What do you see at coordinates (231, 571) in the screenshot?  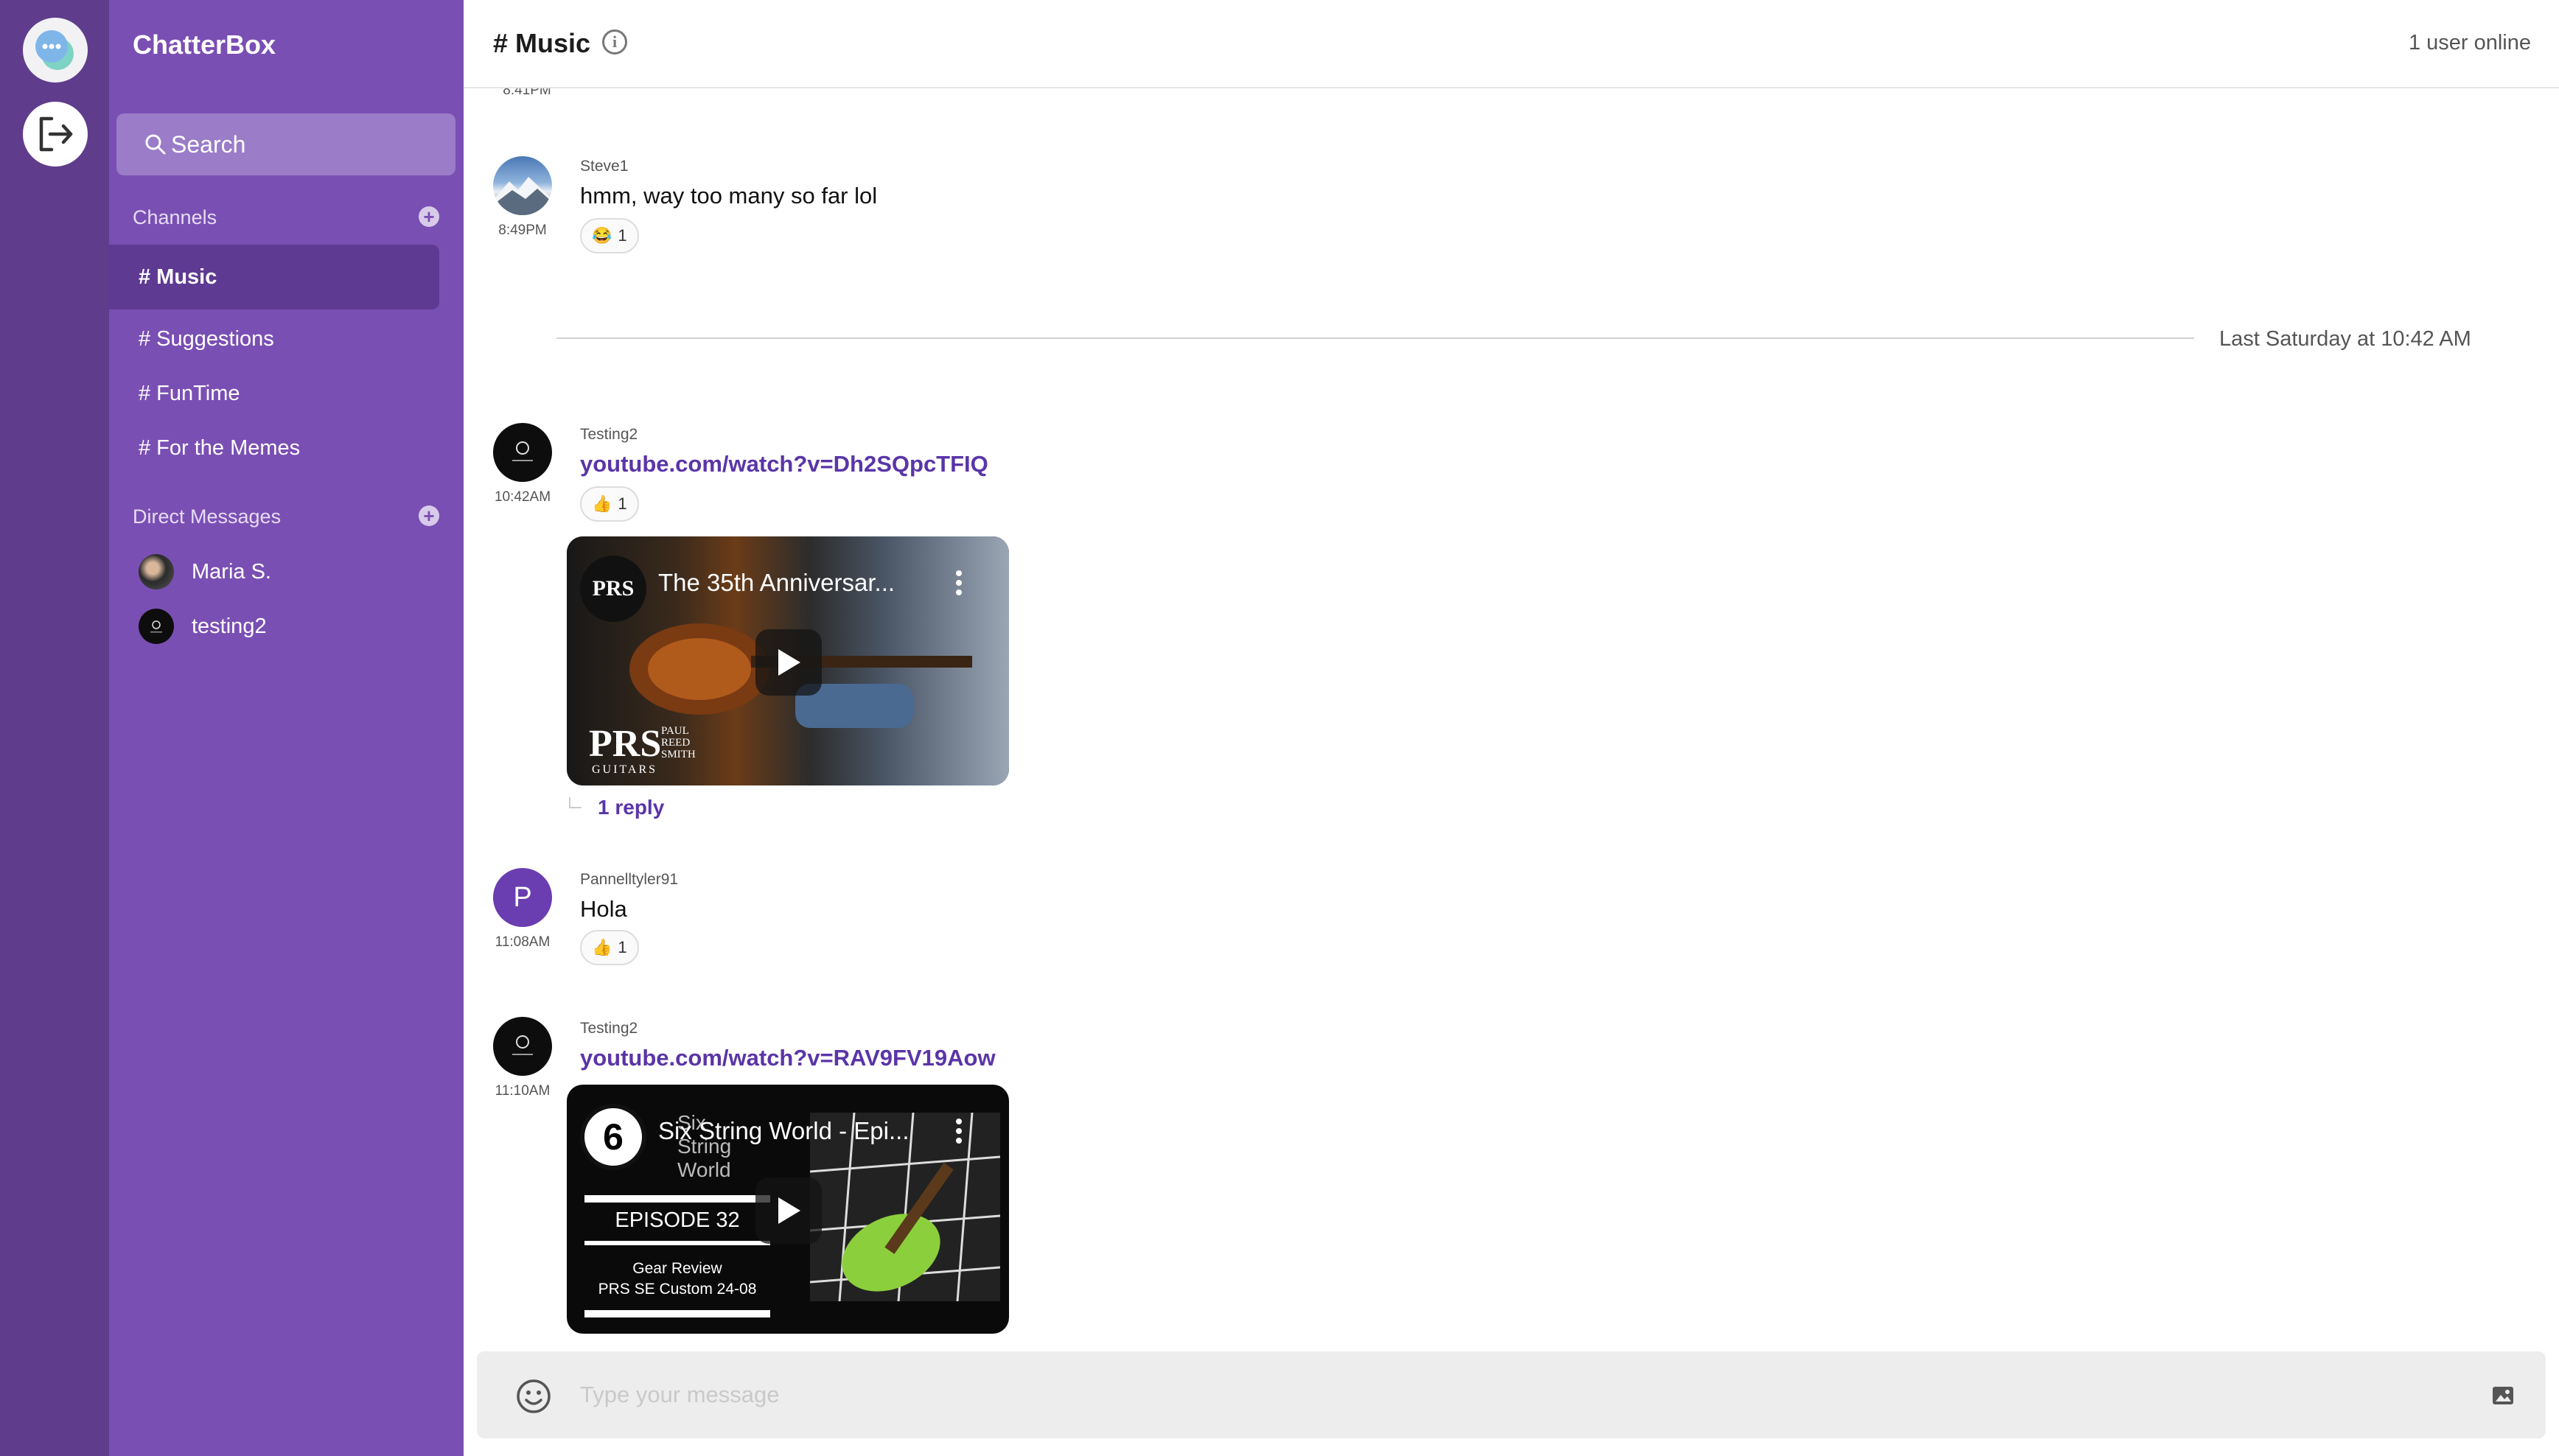 I see `dm-label: Maria S.` at bounding box center [231, 571].